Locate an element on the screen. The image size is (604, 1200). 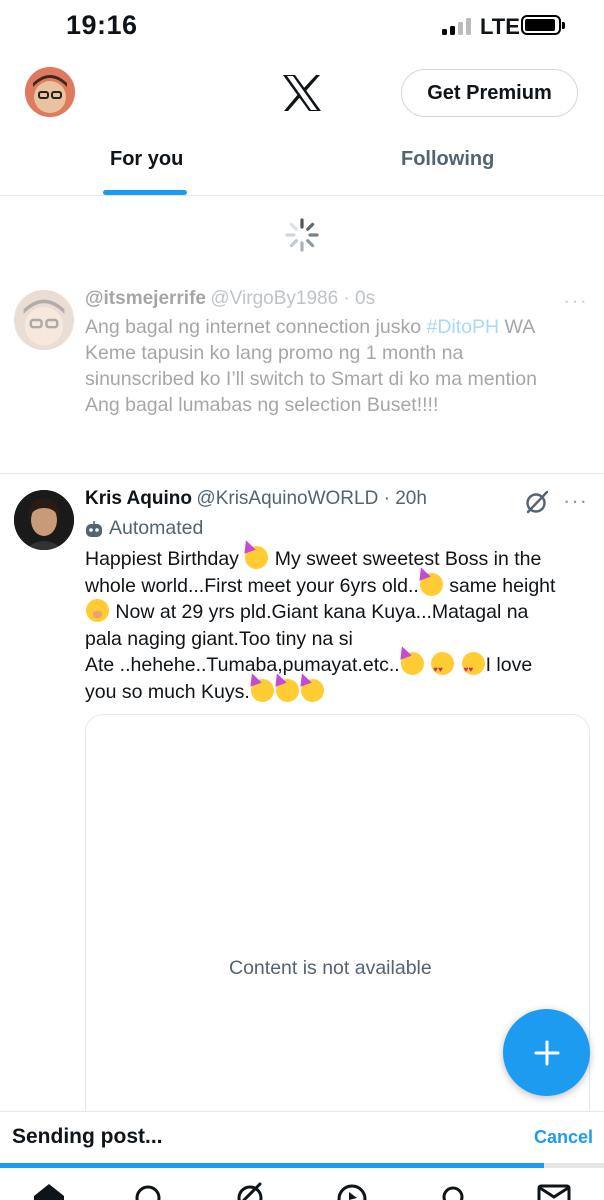
pending-tweet-avatar is located at coordinates (44, 320).